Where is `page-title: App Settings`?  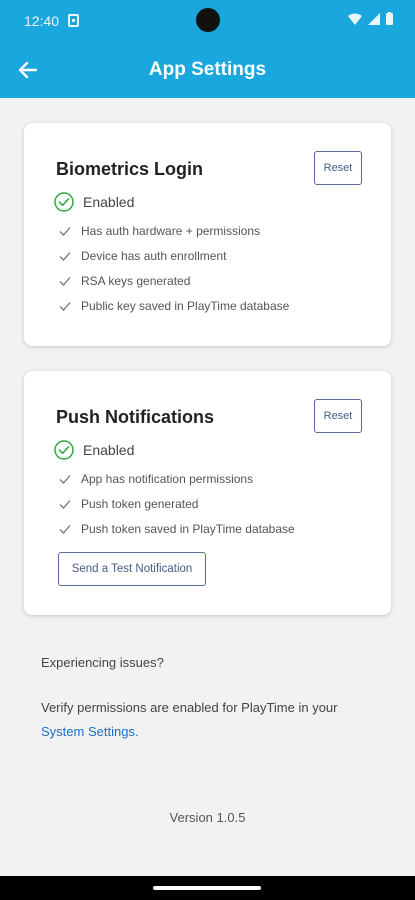 page-title: App Settings is located at coordinates (207, 69).